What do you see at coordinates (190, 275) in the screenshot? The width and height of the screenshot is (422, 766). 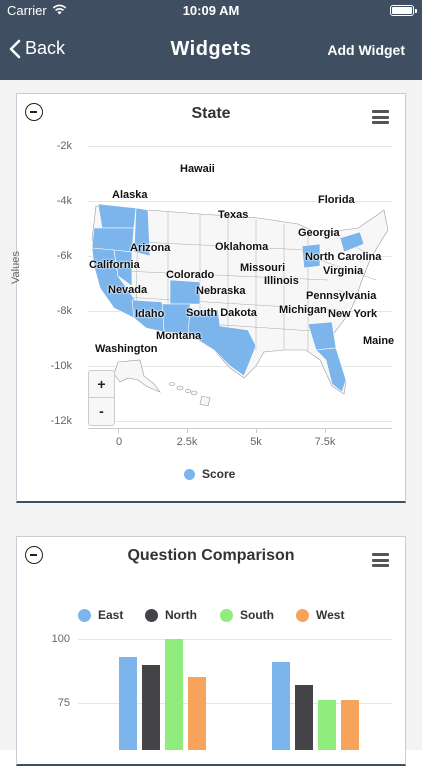 I see `state-label: Colorado` at bounding box center [190, 275].